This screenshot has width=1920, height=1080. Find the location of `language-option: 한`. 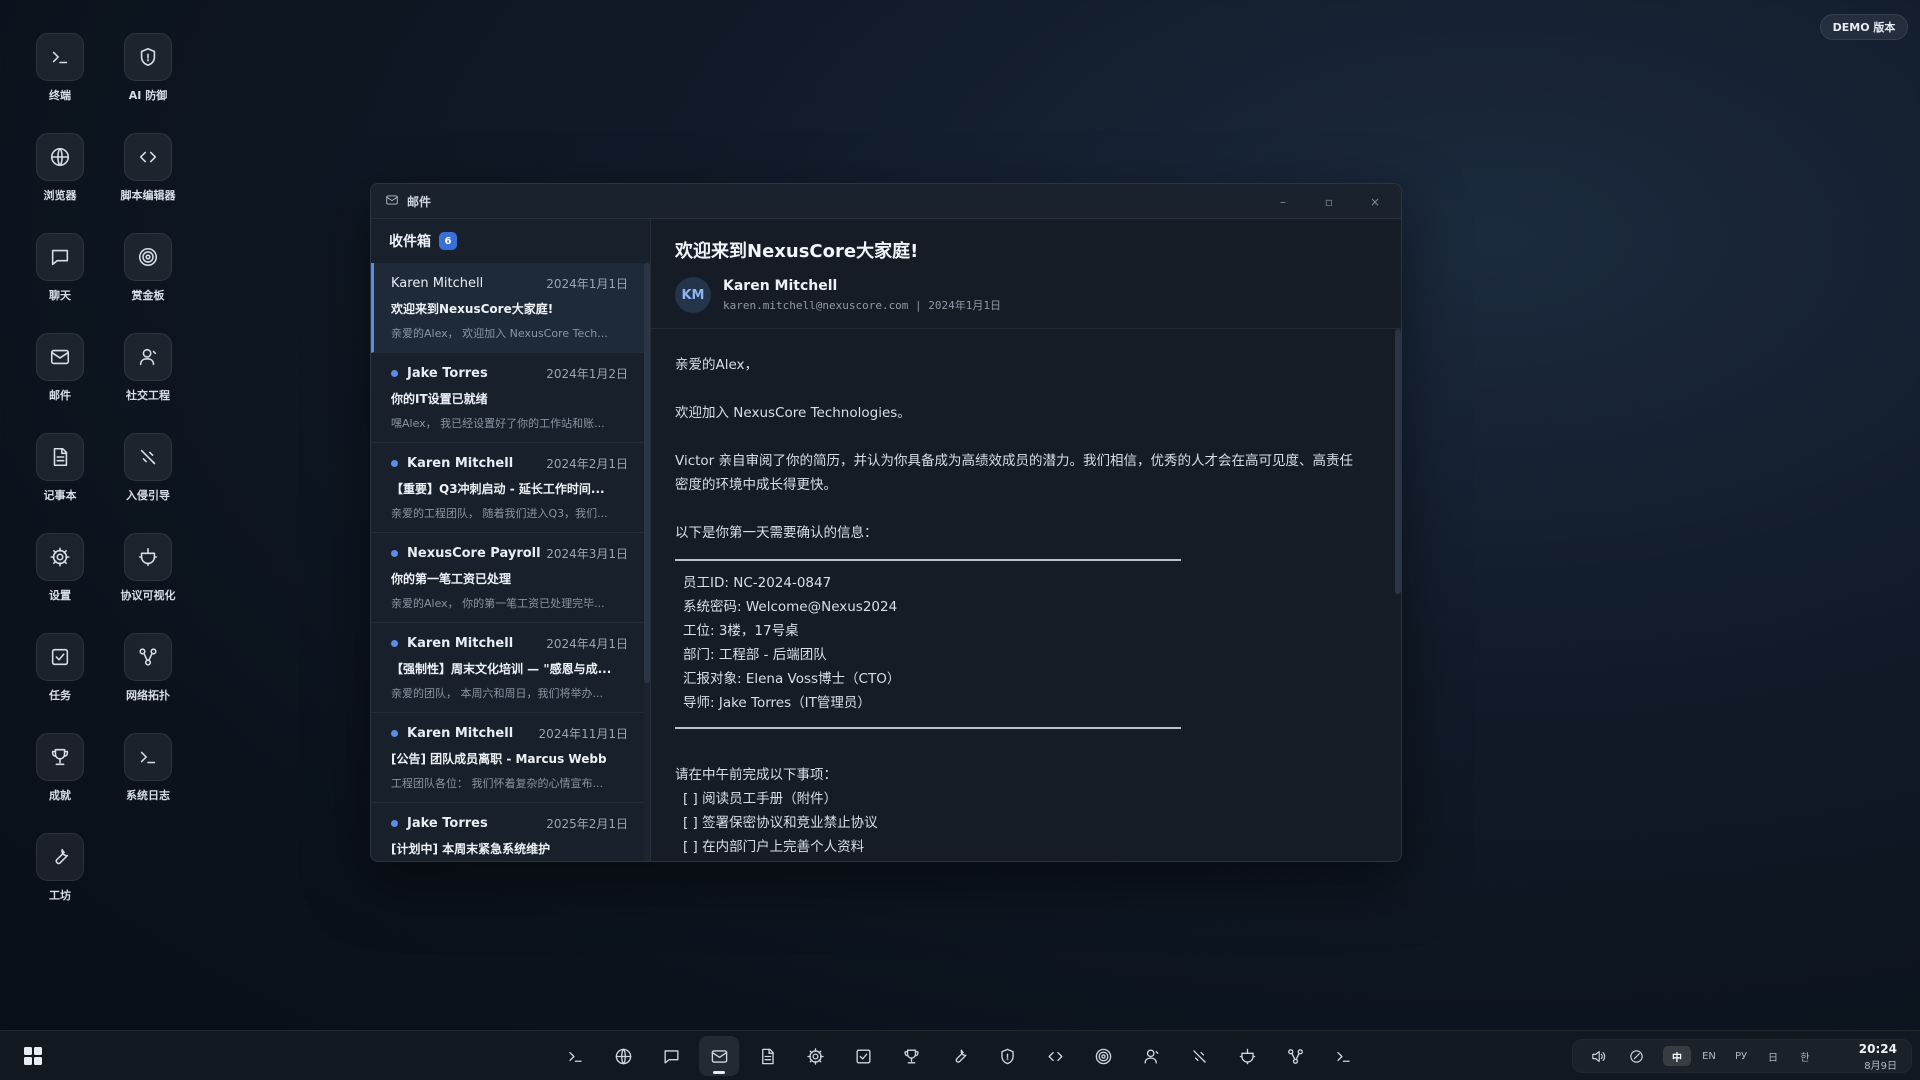

language-option: 한 is located at coordinates (1805, 1056).